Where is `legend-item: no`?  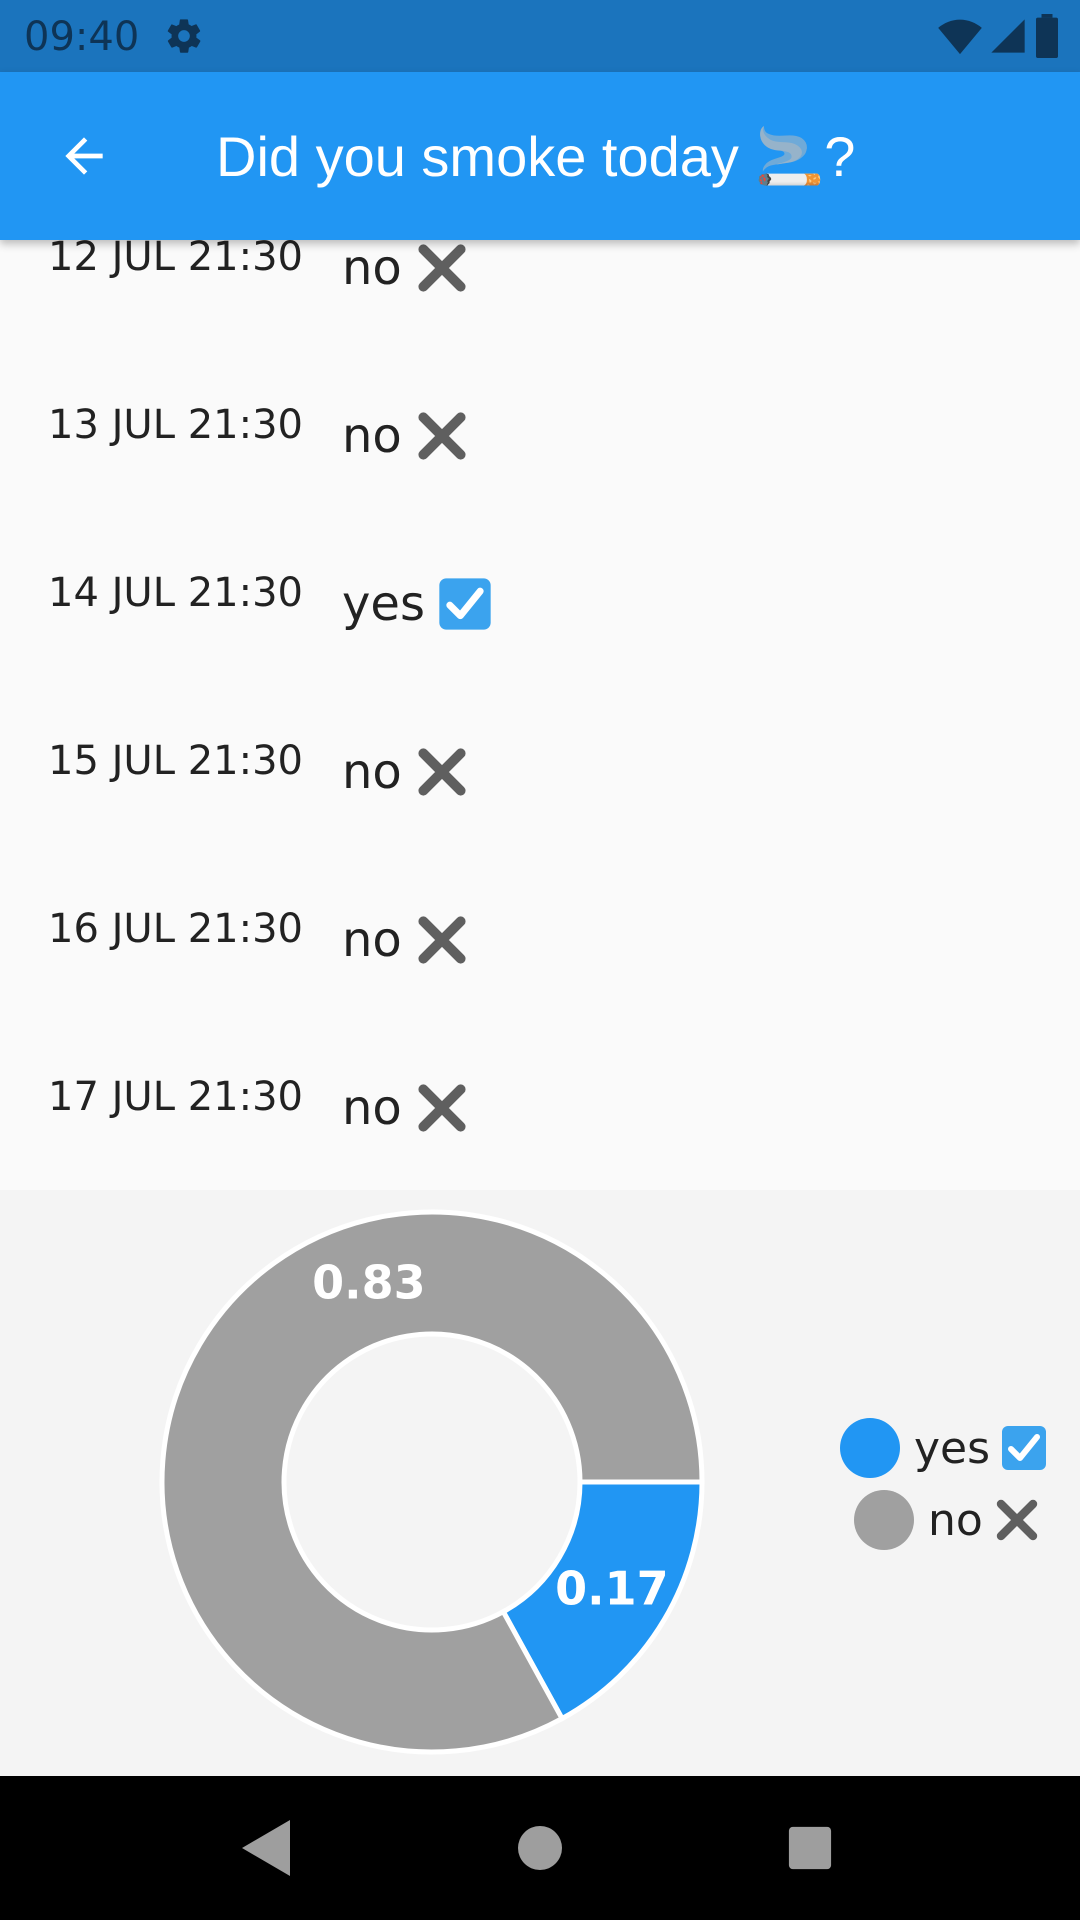
legend-item: no is located at coordinates (951, 1520).